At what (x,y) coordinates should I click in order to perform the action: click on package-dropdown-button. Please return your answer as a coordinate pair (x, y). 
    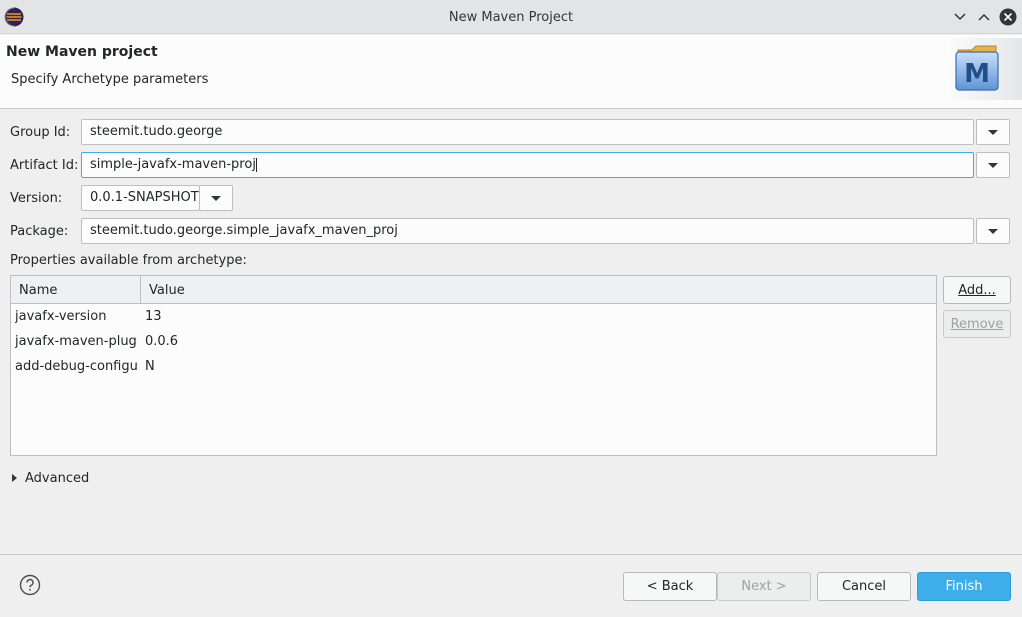
    Looking at the image, I should click on (993, 231).